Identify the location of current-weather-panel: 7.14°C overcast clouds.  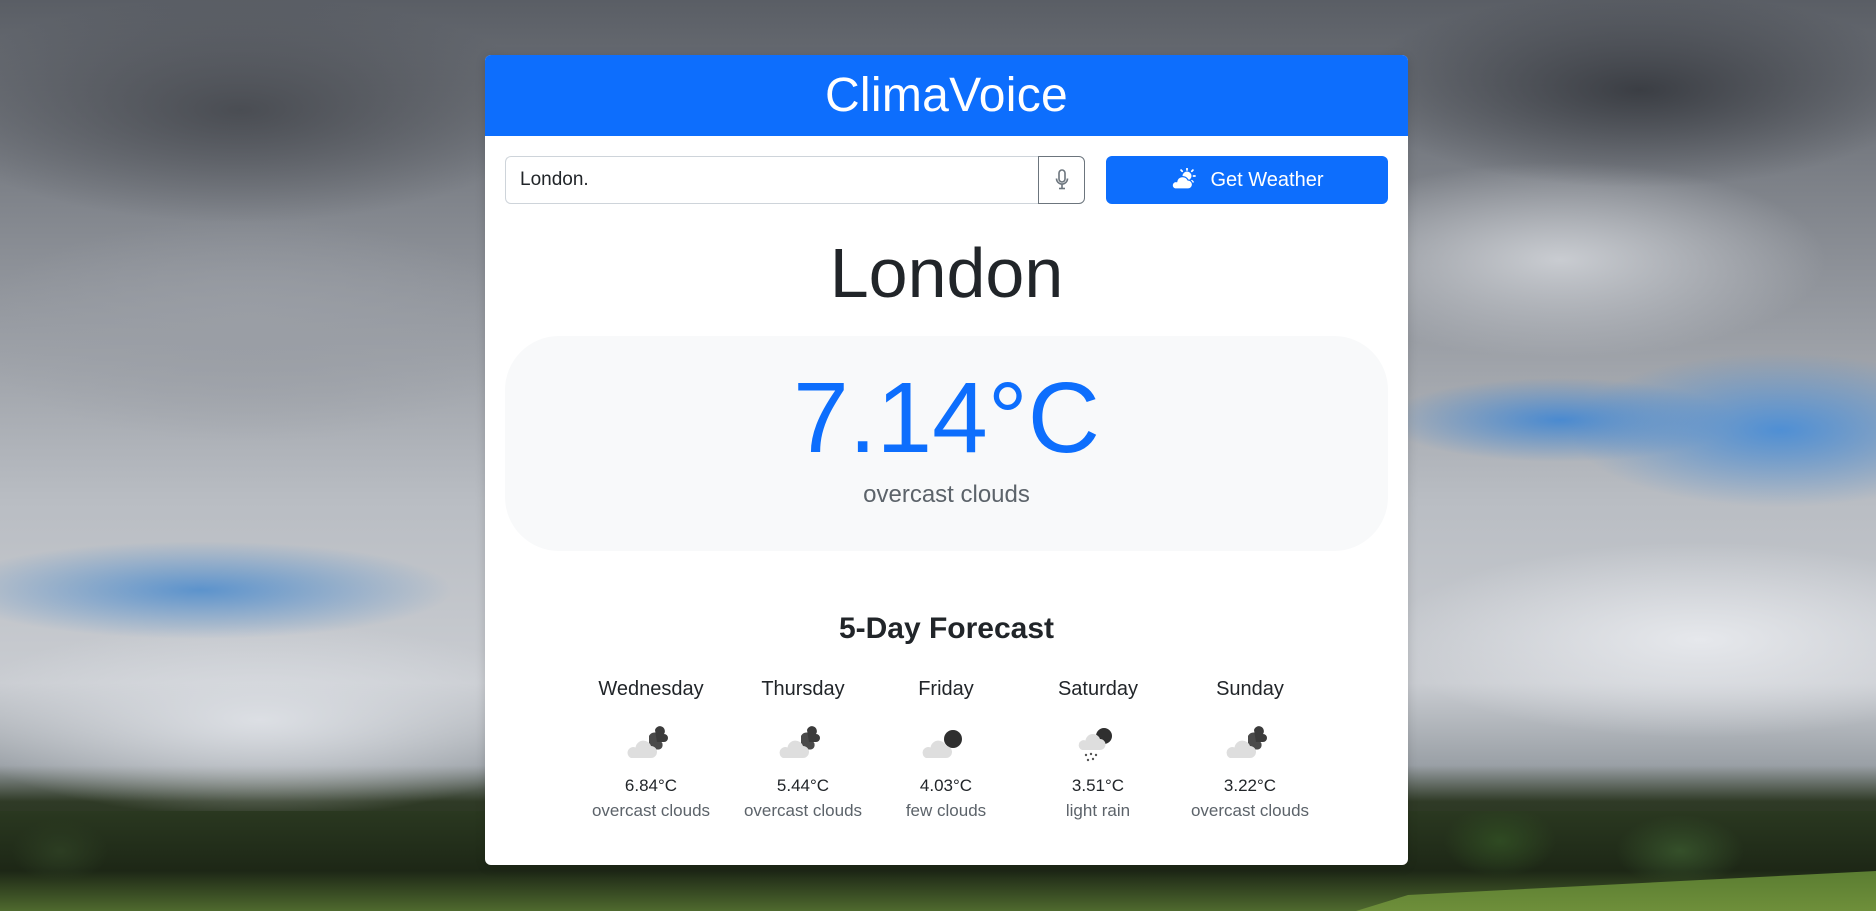
(946, 443).